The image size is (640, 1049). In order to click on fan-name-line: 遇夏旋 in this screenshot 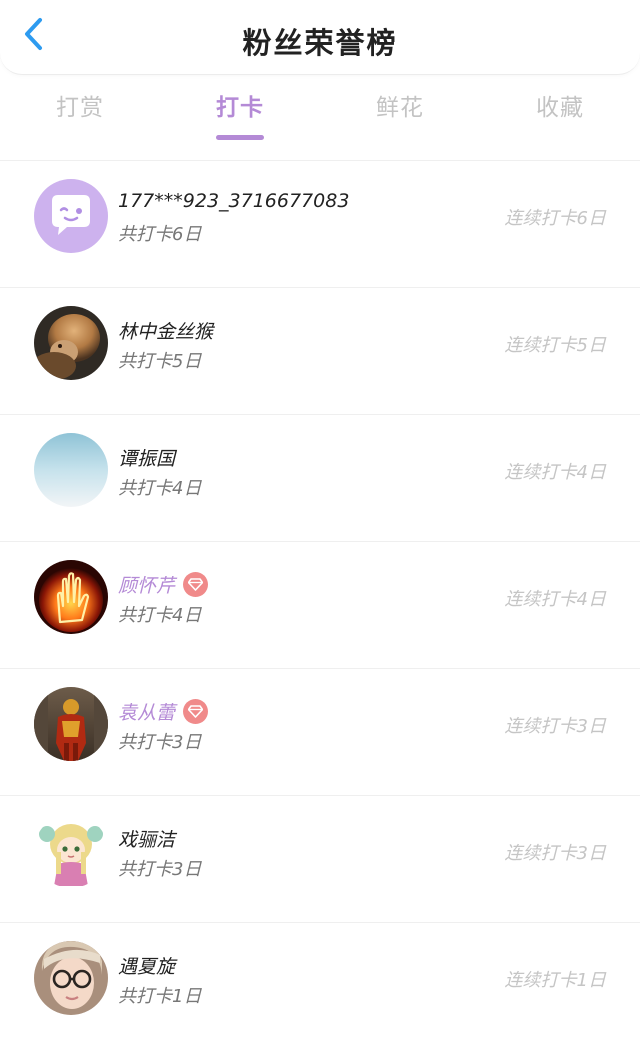, I will do `click(146, 965)`.